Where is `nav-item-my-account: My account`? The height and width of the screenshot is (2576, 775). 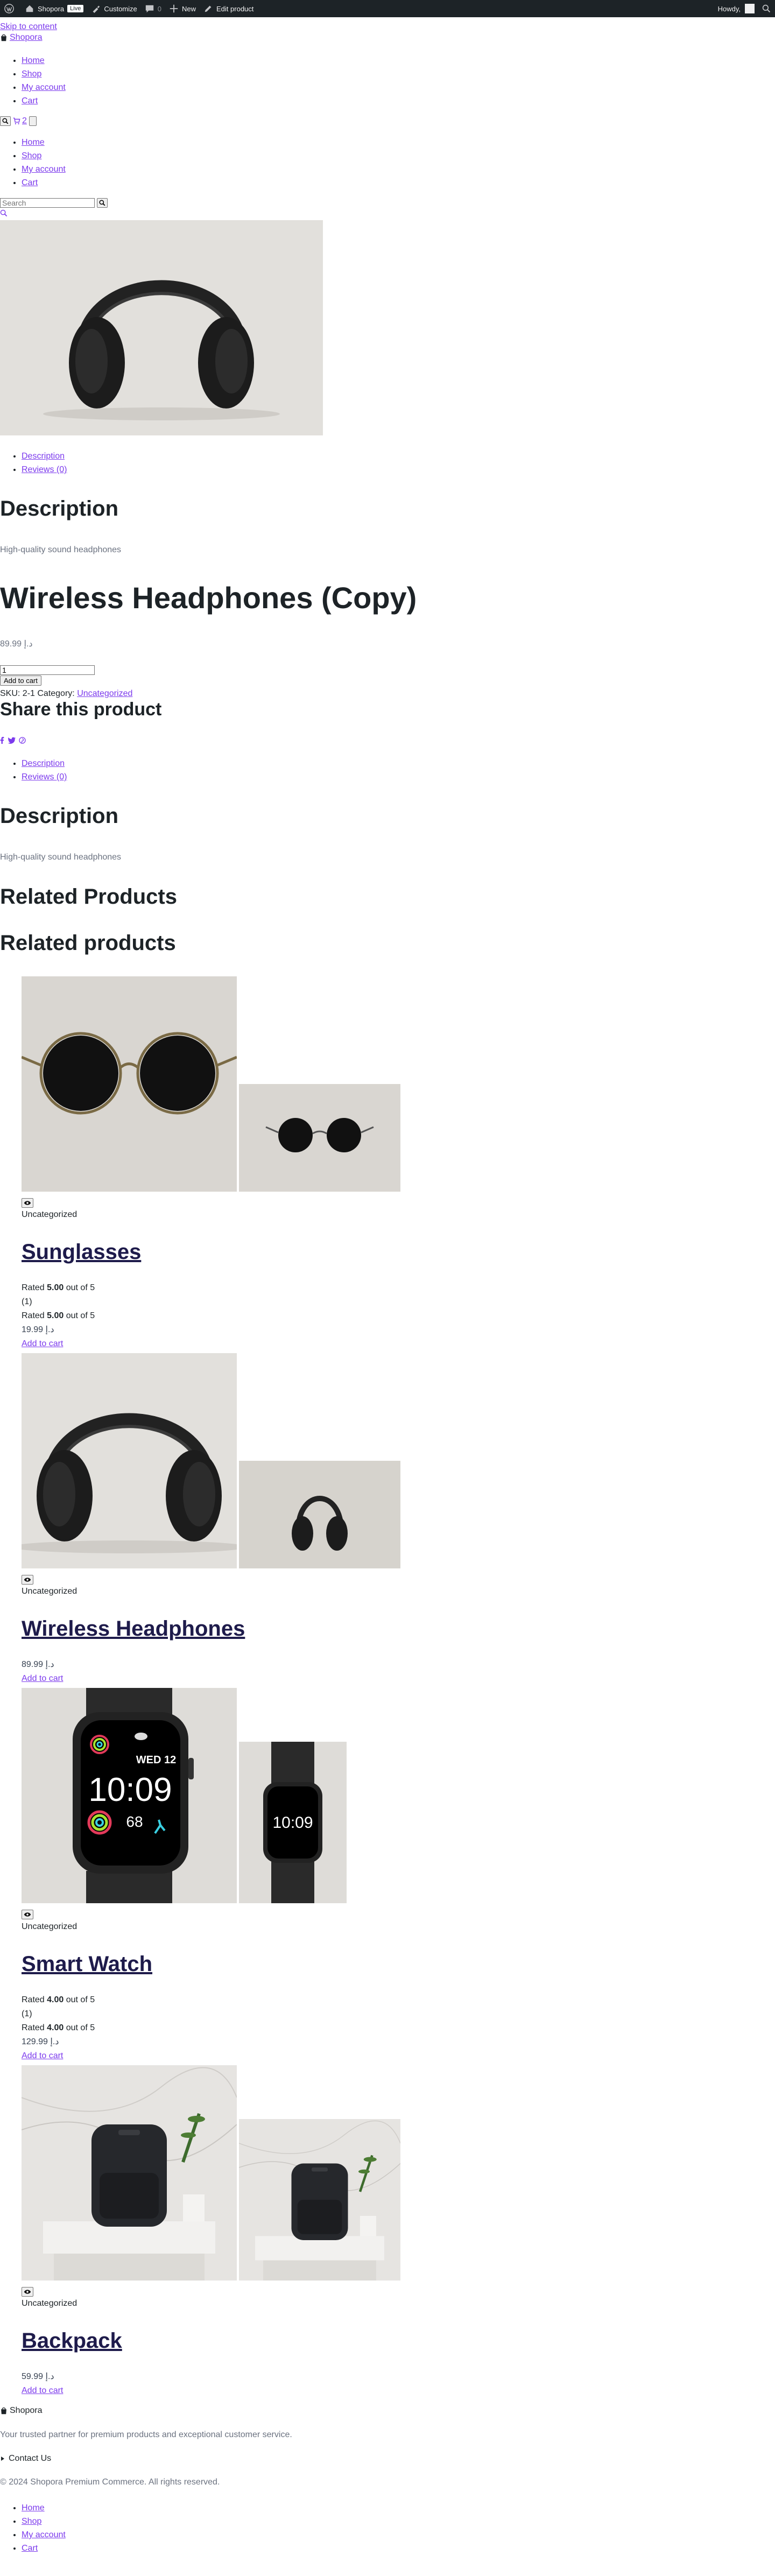
nav-item-my-account: My account is located at coordinates (398, 87).